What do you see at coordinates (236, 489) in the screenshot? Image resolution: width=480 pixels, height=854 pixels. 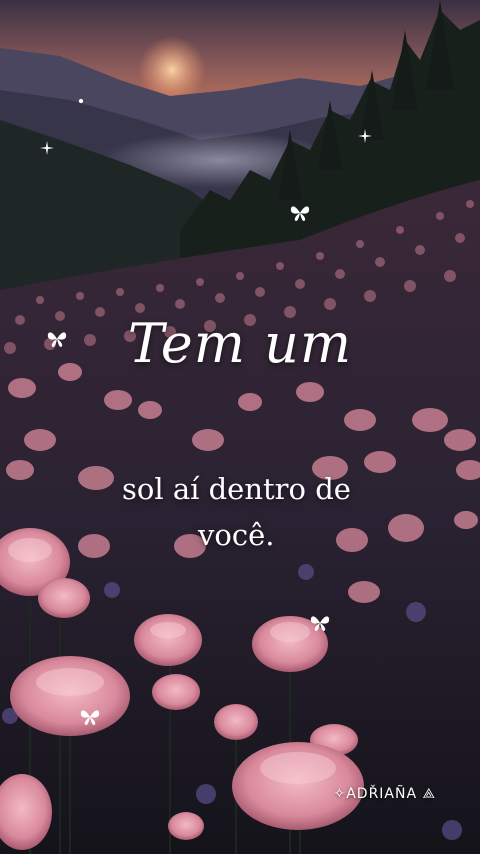 I see `quote-line-1: sol aí dentro de` at bounding box center [236, 489].